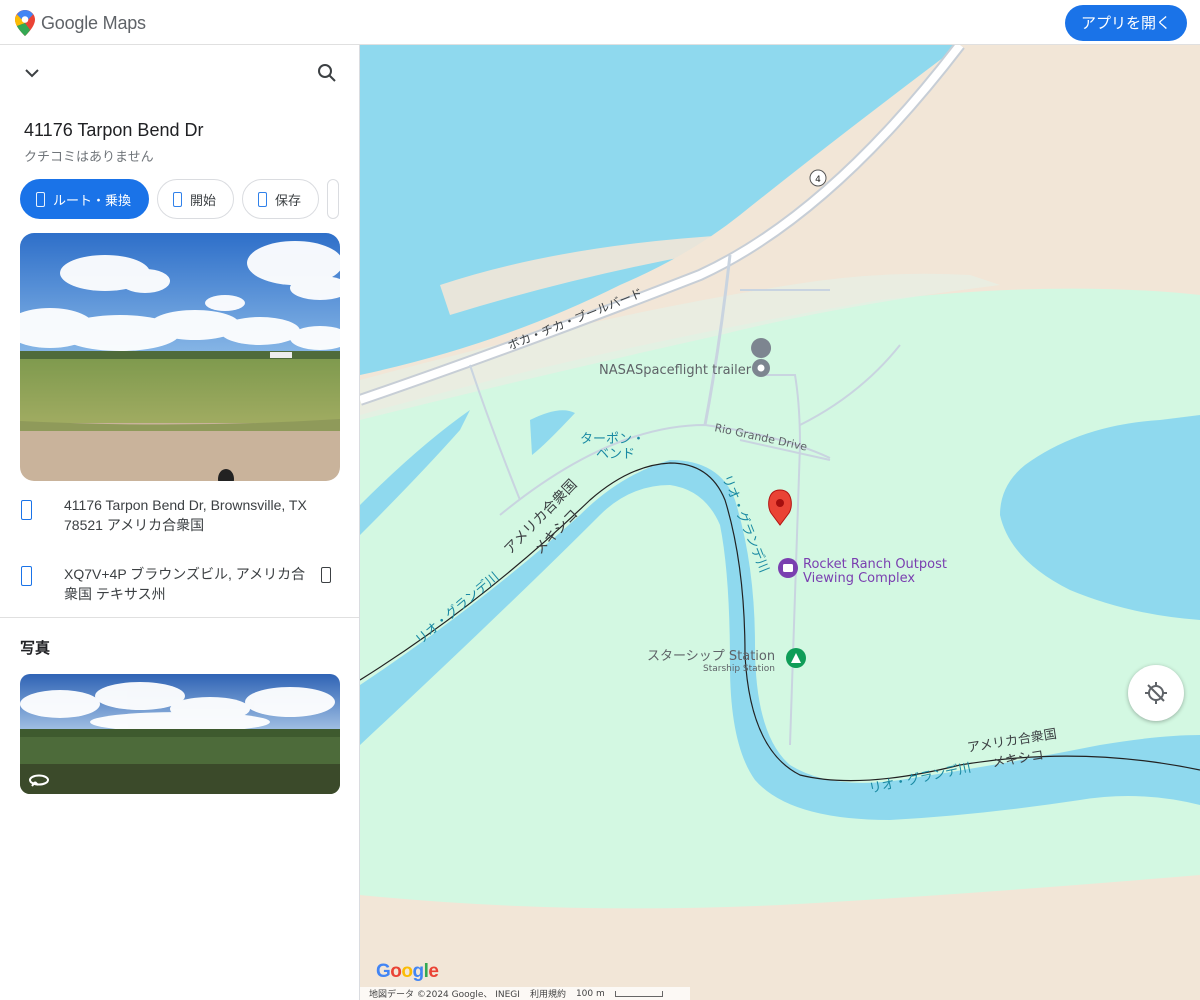 The width and height of the screenshot is (1200, 1000). Describe the element at coordinates (25, 23) in the screenshot. I see `maps-pin-logo-icon` at that location.